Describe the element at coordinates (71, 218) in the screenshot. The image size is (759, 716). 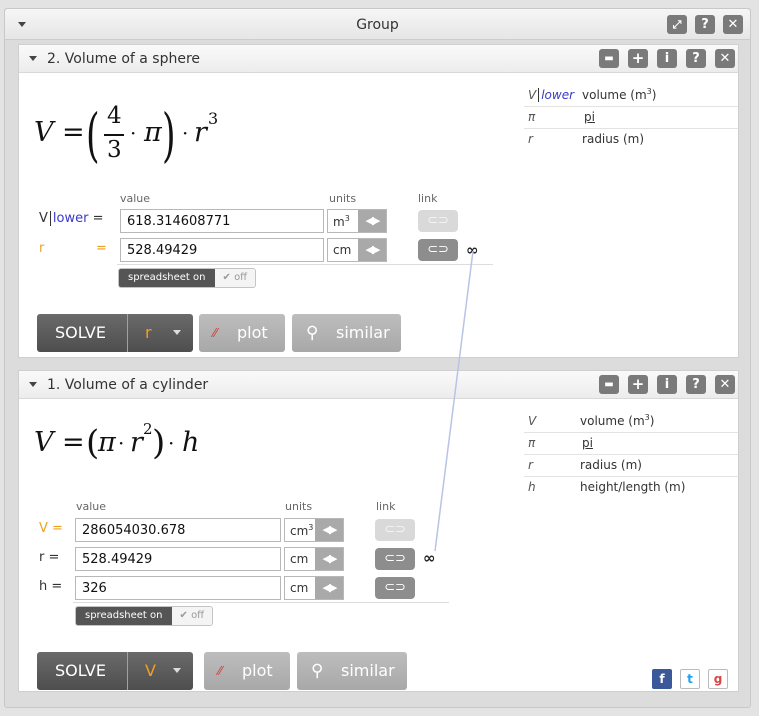
I see `row-label-v: Vlower =` at that location.